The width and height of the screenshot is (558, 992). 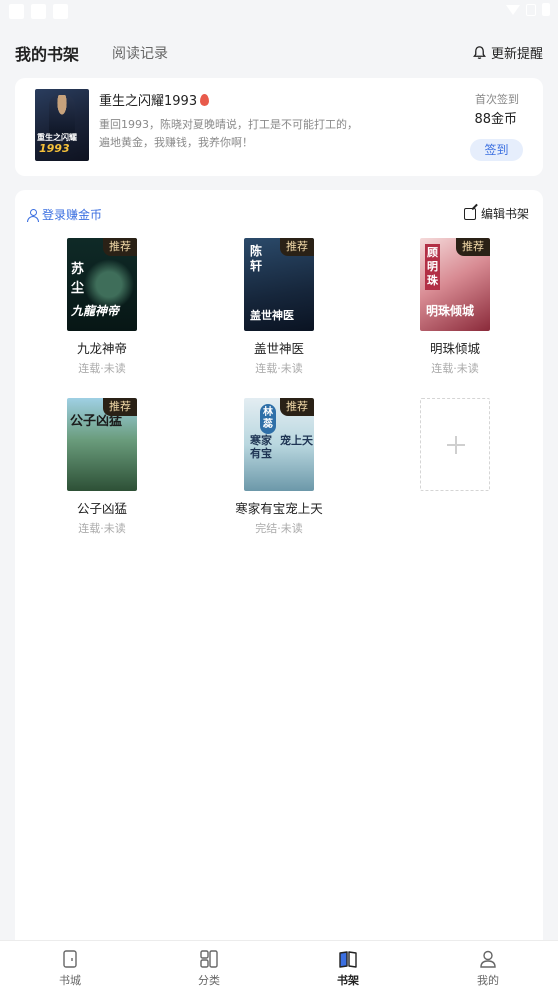 What do you see at coordinates (33, 215) in the screenshot?
I see `user-icon` at bounding box center [33, 215].